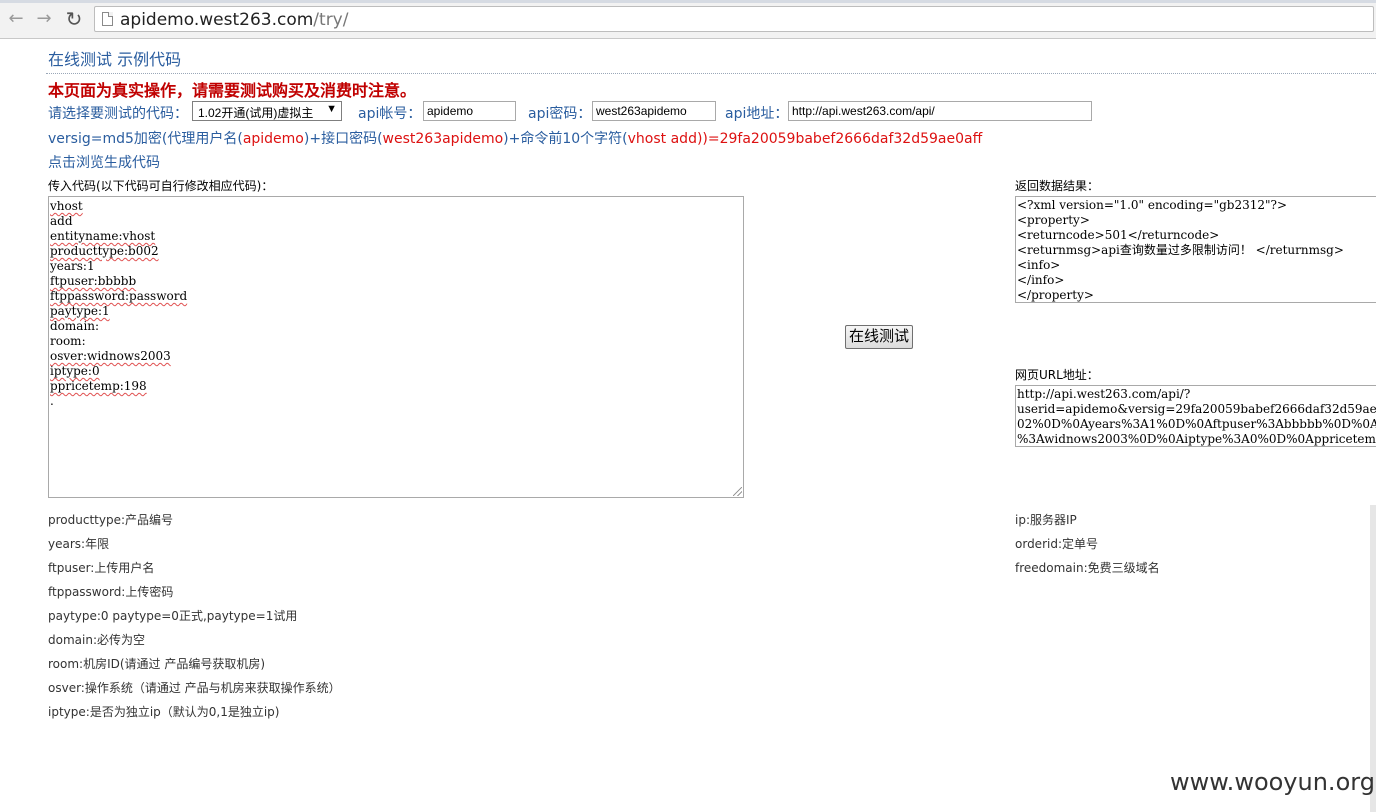 The width and height of the screenshot is (1376, 812). What do you see at coordinates (66, 206) in the screenshot?
I see `code-line: vhost` at bounding box center [66, 206].